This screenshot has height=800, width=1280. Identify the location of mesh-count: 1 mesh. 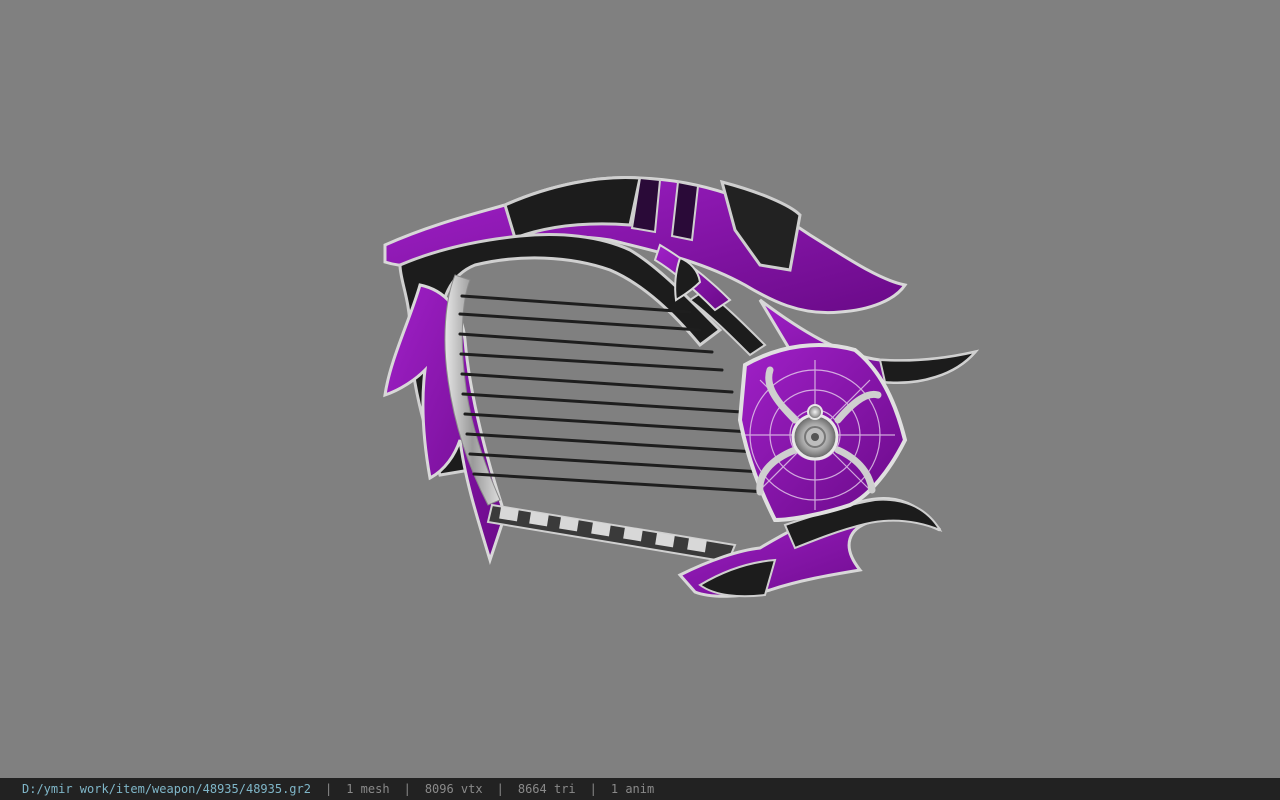
(368, 789).